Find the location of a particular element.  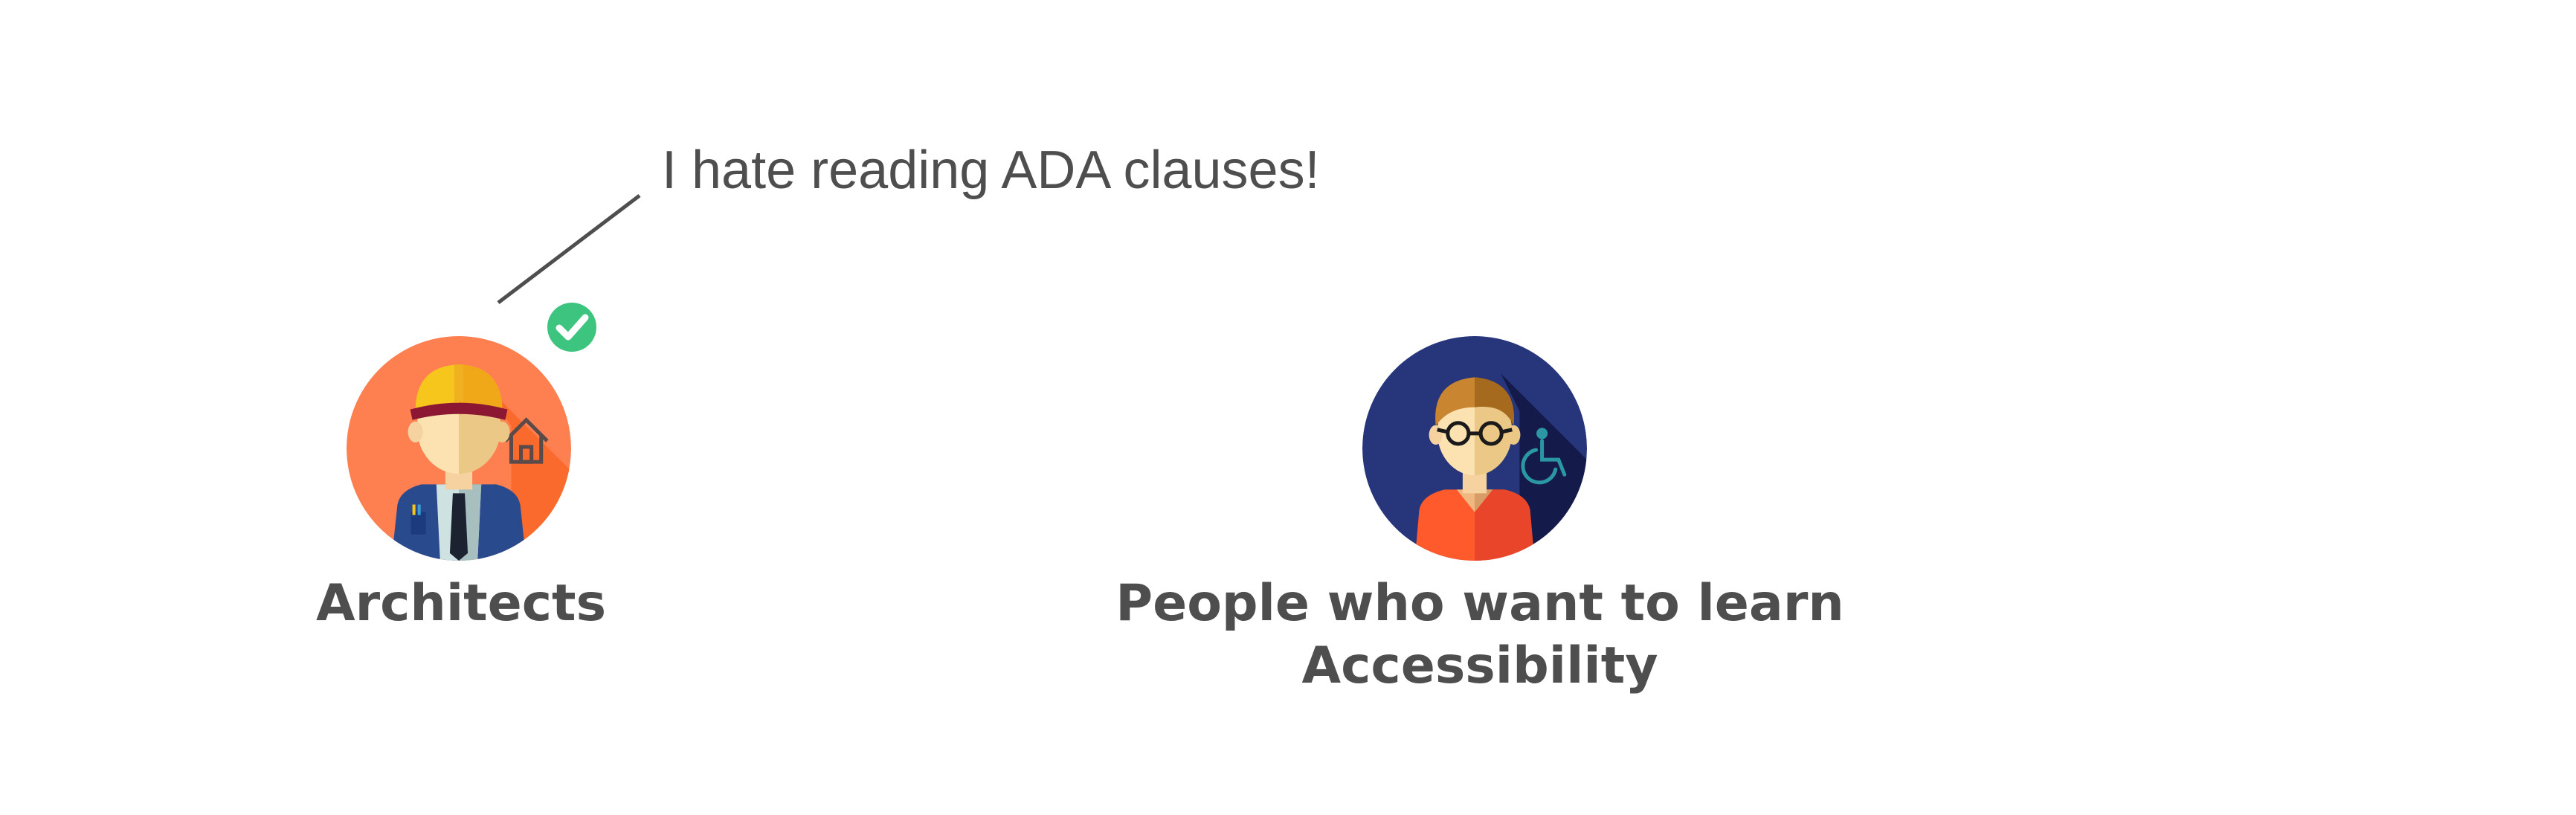

persona-label-accessibility-learners: People who want to learn Accessibility is located at coordinates (1480, 635).